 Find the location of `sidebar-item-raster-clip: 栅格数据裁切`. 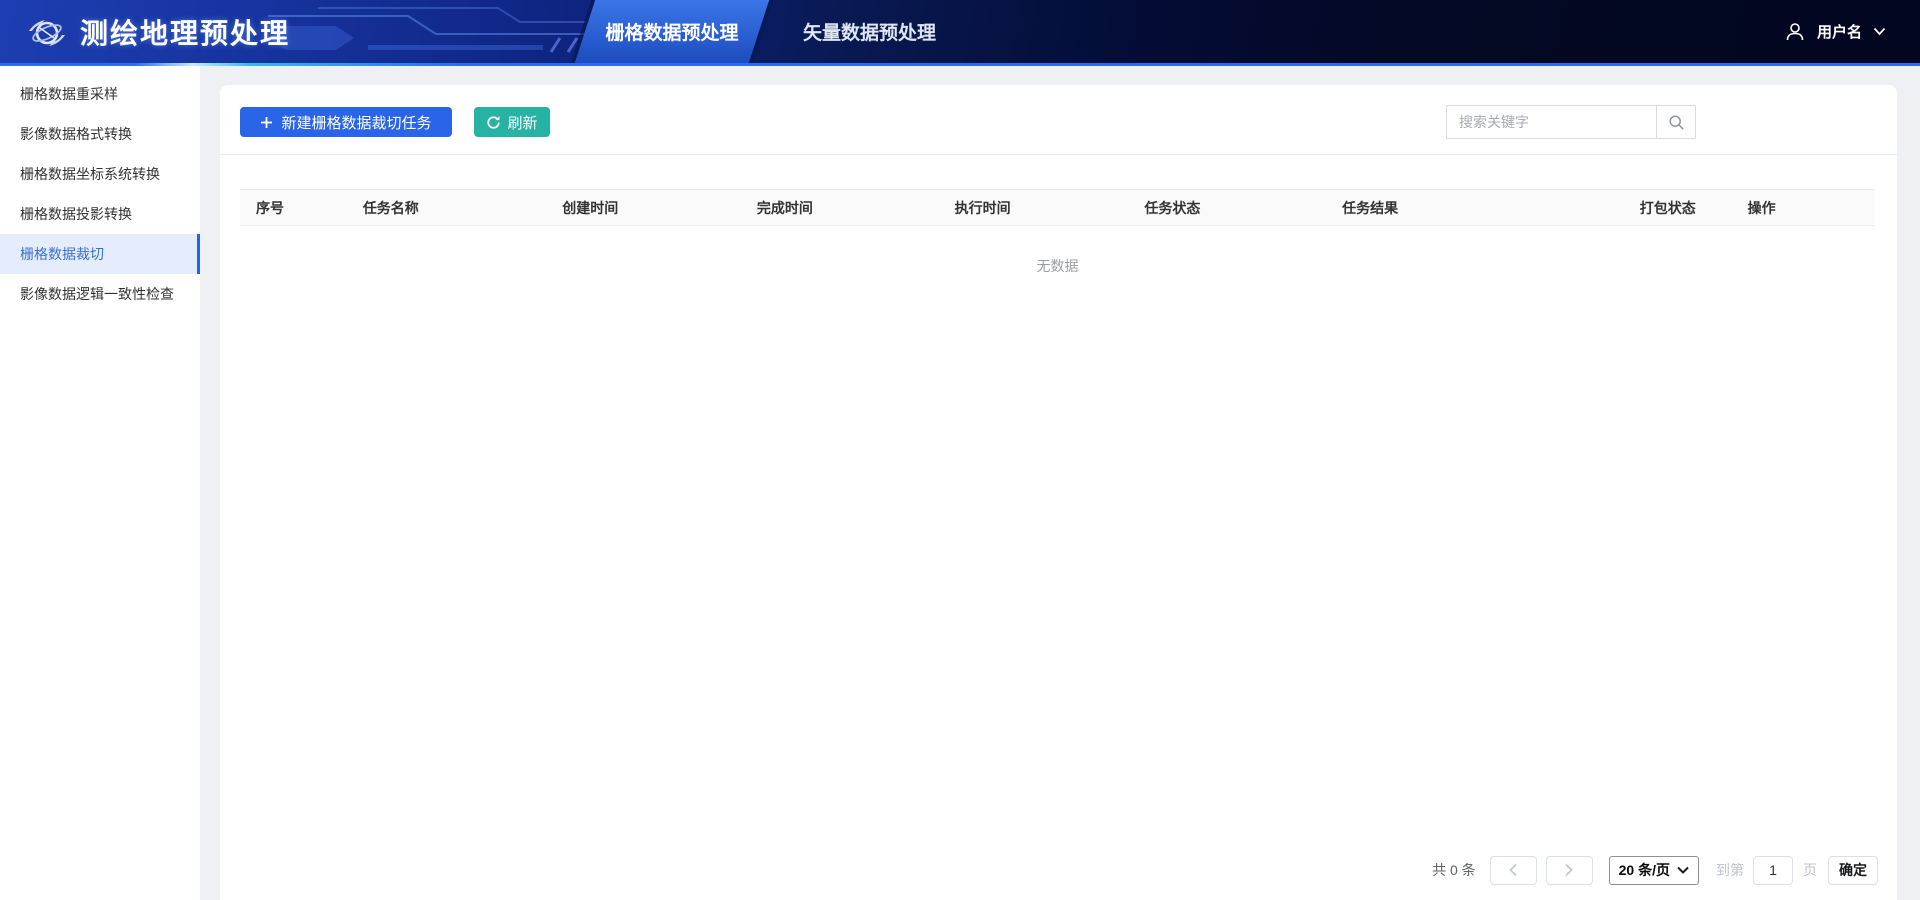

sidebar-item-raster-clip: 栅格数据裁切 is located at coordinates (100, 254).